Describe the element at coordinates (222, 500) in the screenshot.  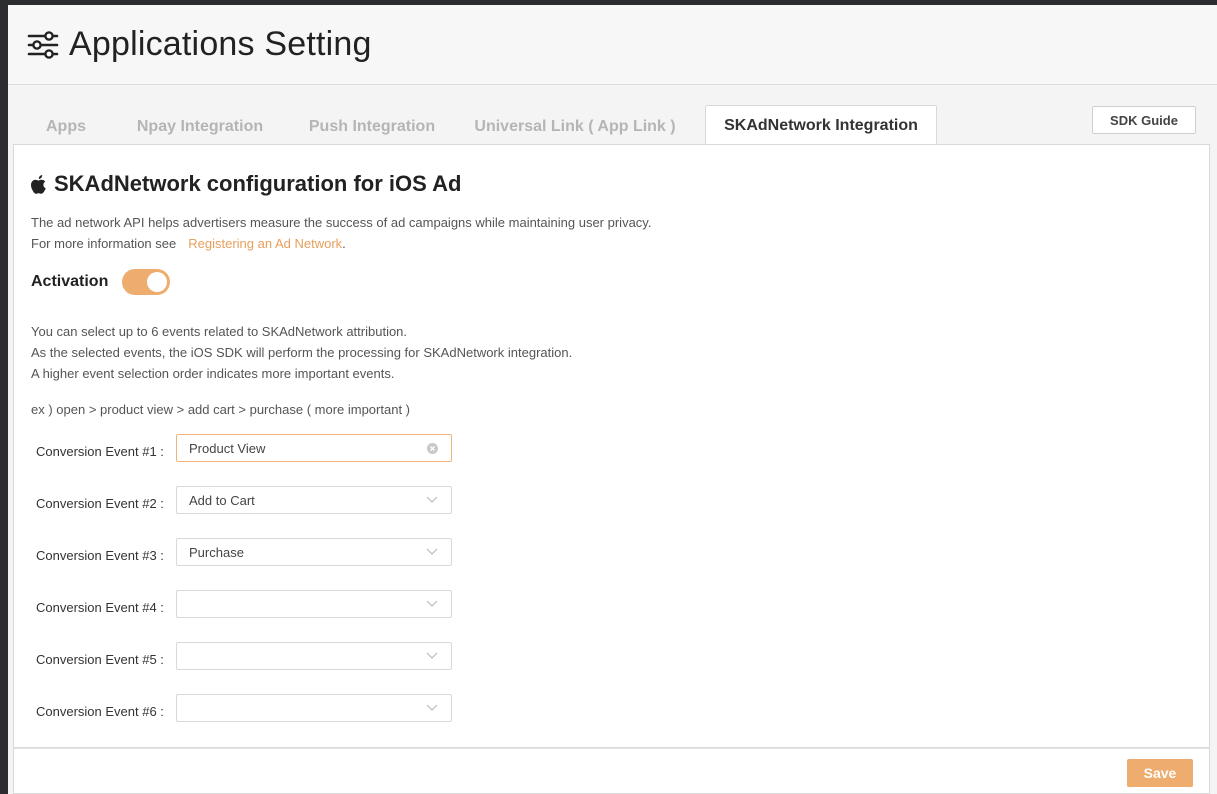
I see `selected-value: Add to Cart` at that location.